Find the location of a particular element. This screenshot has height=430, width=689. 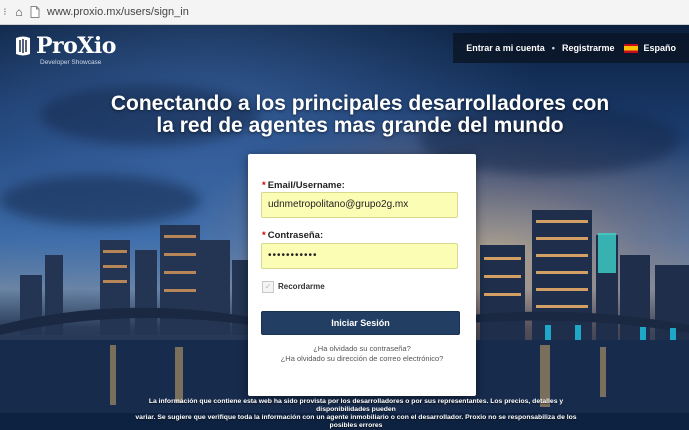

brand-tagline: Developer Showcase is located at coordinates (71, 62).